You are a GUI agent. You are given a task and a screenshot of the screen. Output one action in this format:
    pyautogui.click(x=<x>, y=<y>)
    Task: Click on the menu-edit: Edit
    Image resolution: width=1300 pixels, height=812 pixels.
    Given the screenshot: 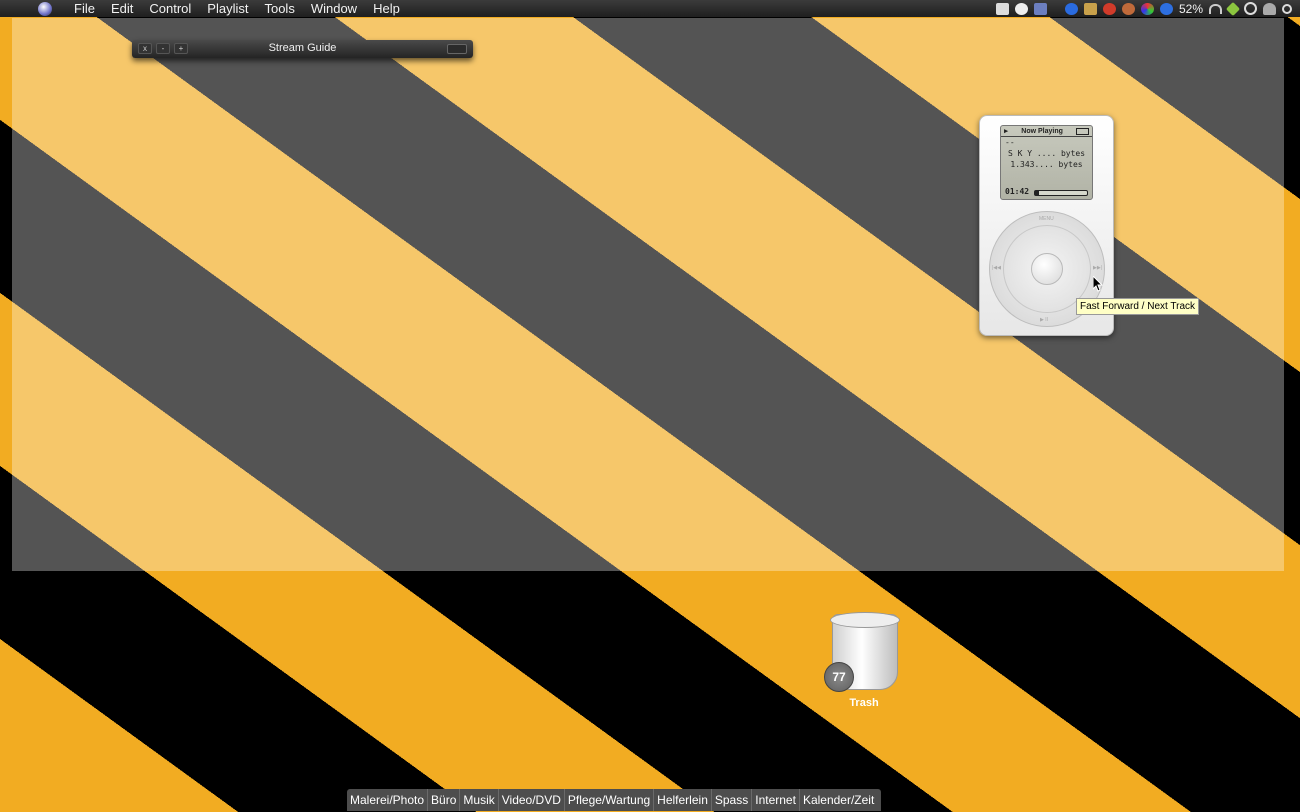 What is the action you would take?
    pyautogui.click(x=122, y=8)
    